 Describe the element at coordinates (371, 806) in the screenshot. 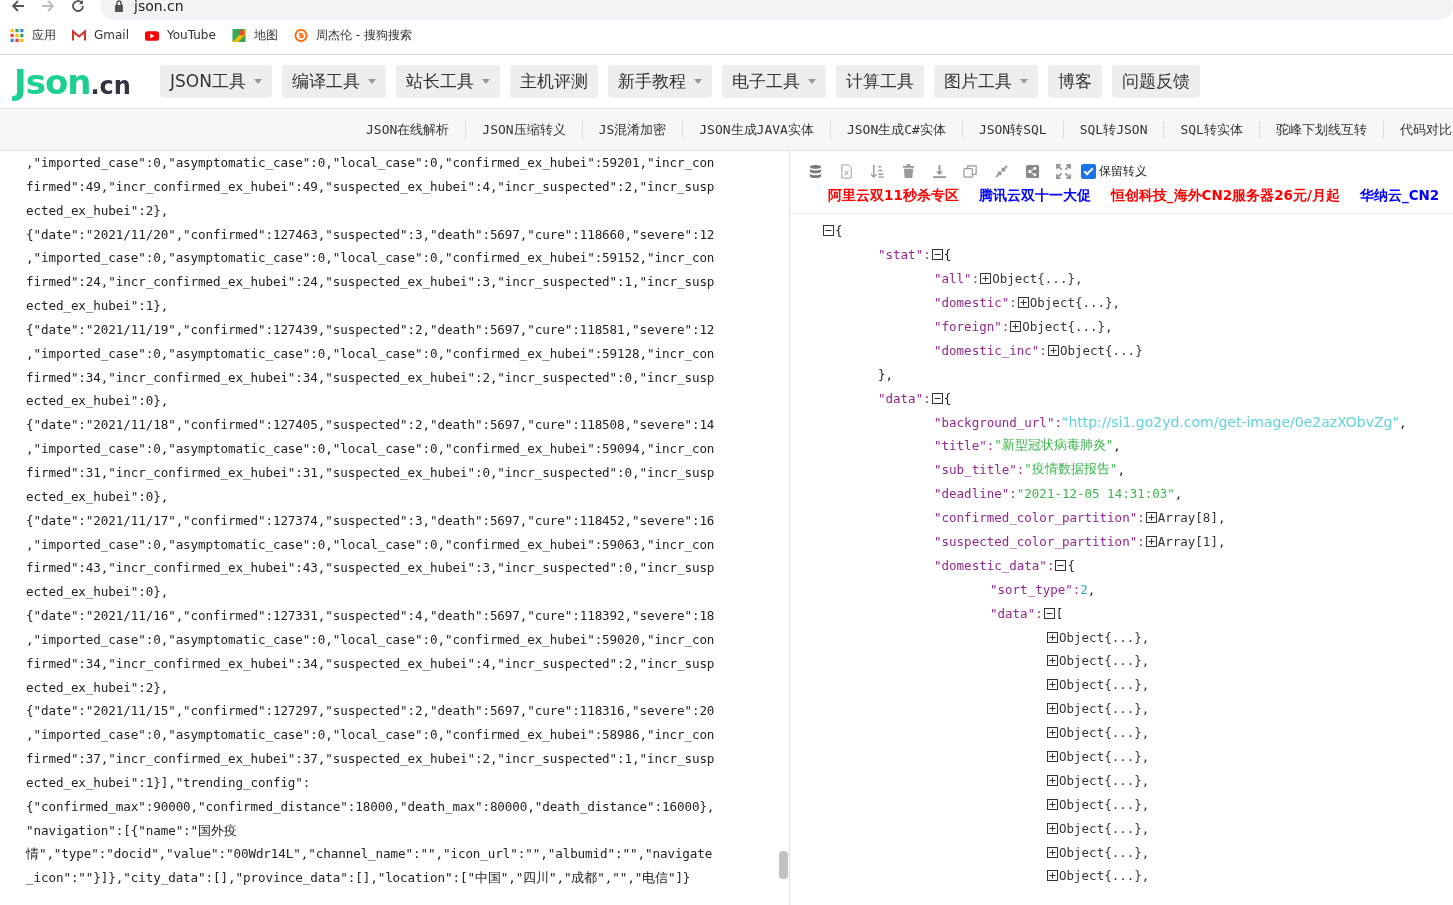

I see `code-line: {"confirmed_max":90000,"confirmed_distance":18000,"death_max":80000,"death_distance":16000},` at that location.